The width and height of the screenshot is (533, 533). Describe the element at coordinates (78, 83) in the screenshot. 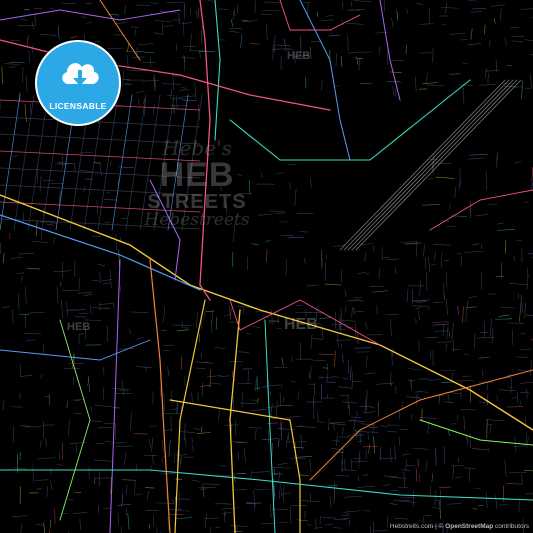

I see `licensable-badge: LICENSABLE` at that location.